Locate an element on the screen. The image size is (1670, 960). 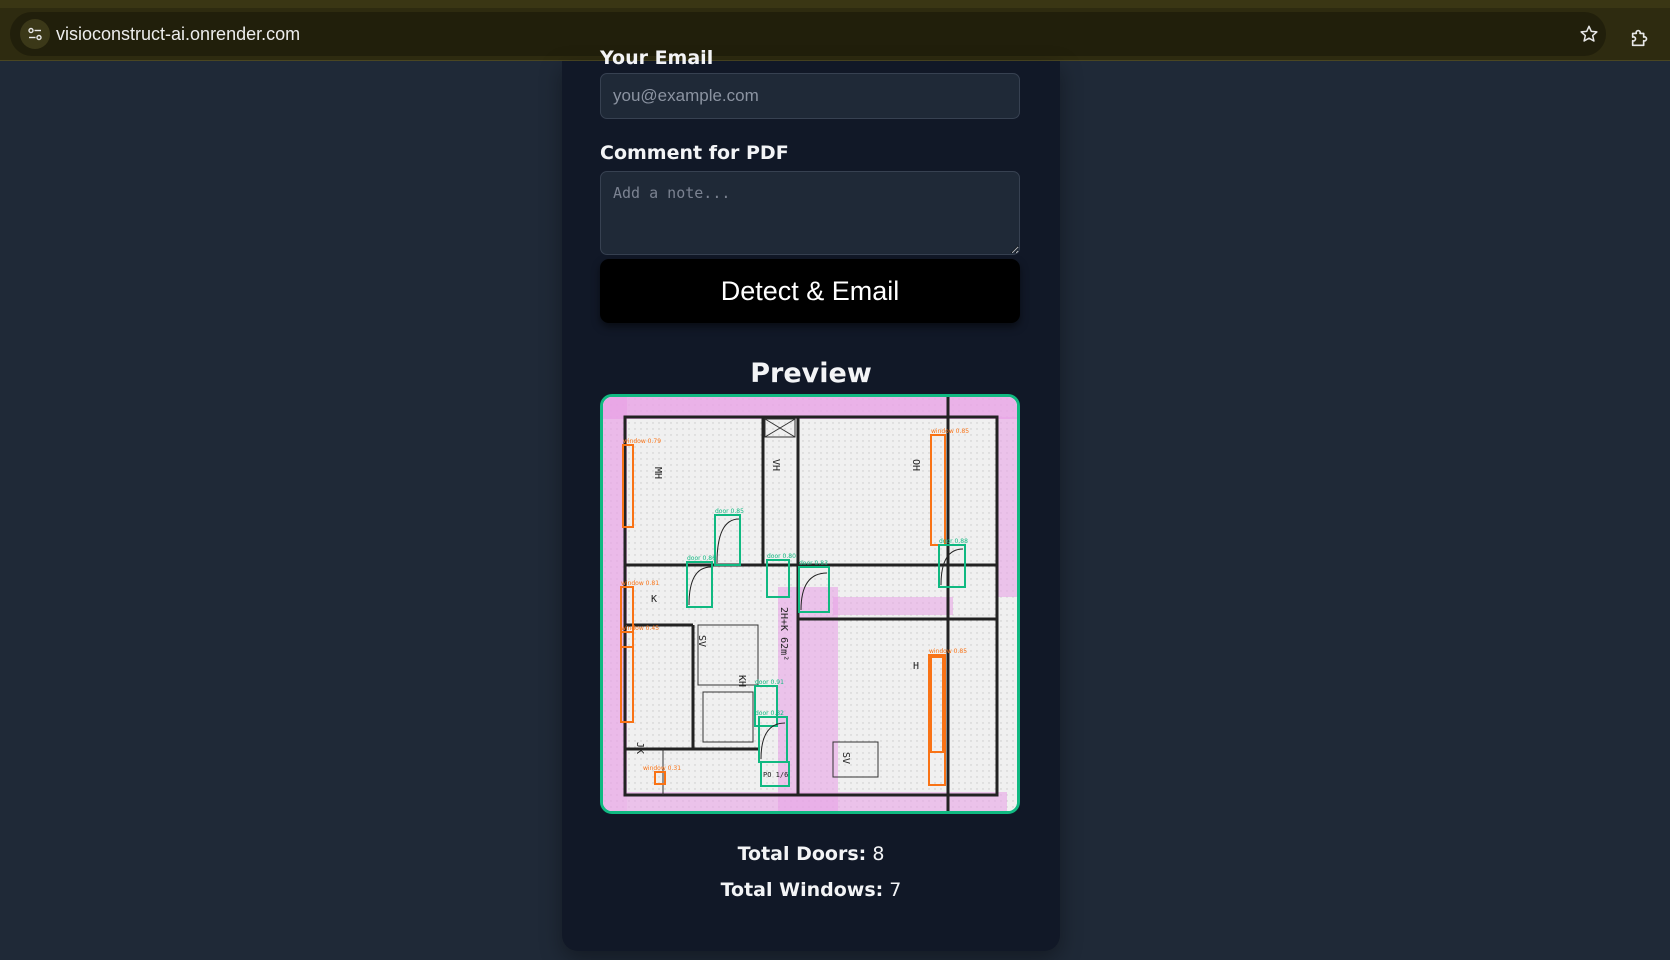
plan-label-k: K is located at coordinates (654, 599).